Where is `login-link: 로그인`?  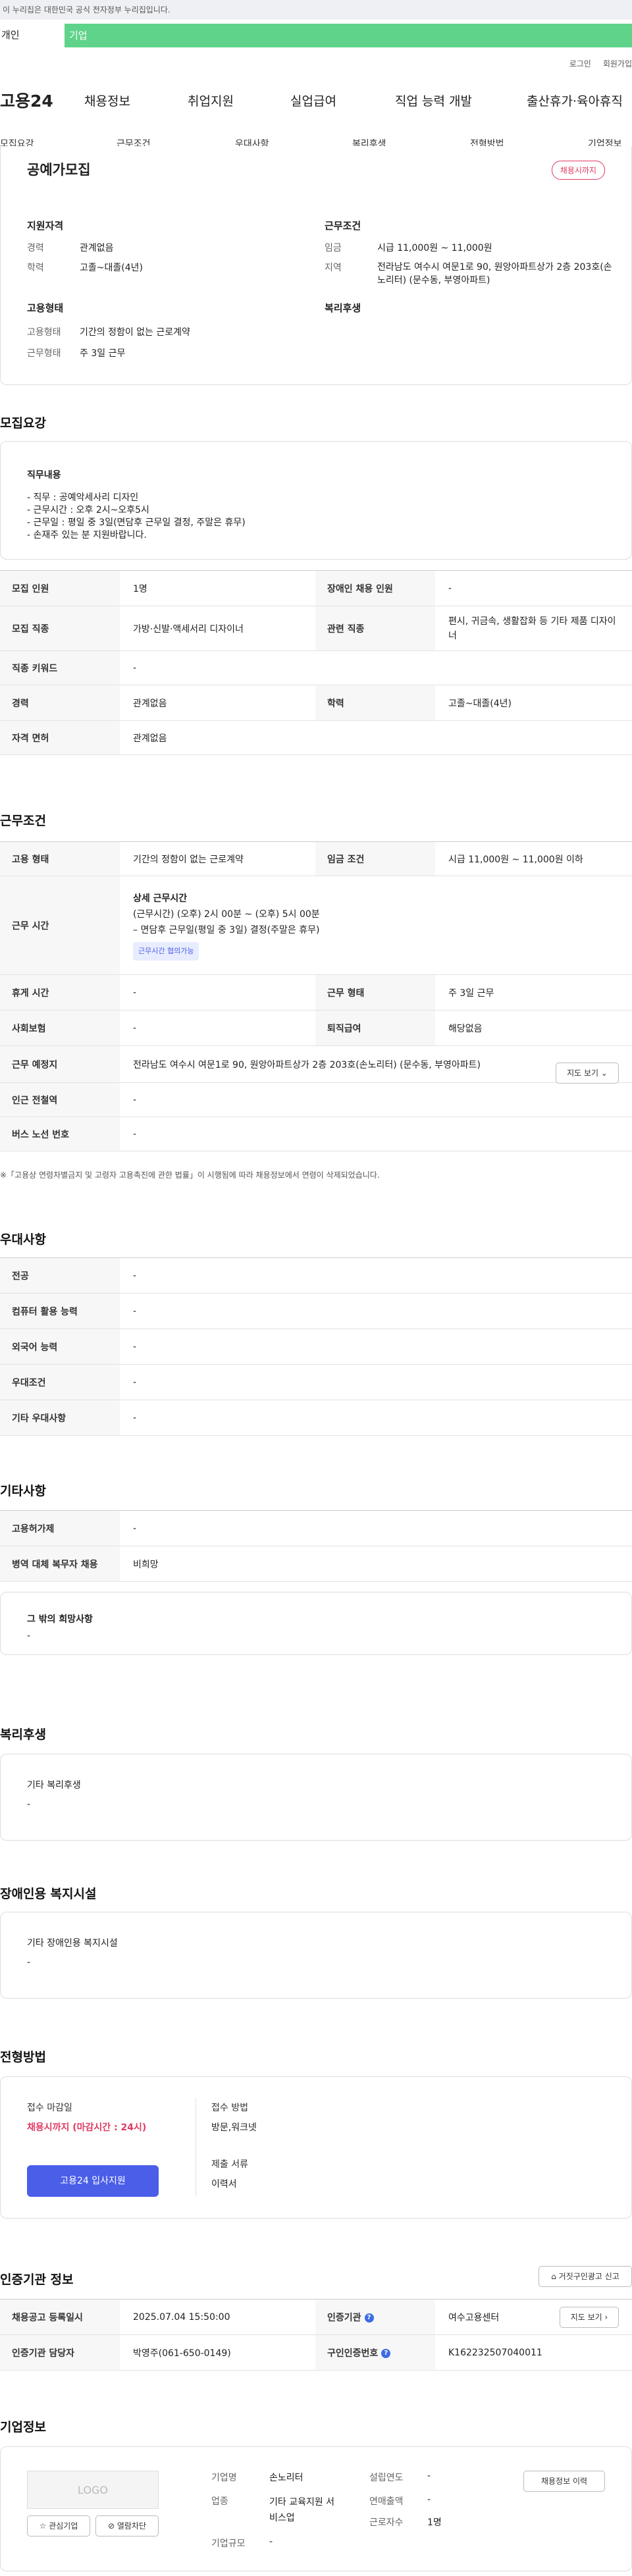 login-link: 로그인 is located at coordinates (580, 63).